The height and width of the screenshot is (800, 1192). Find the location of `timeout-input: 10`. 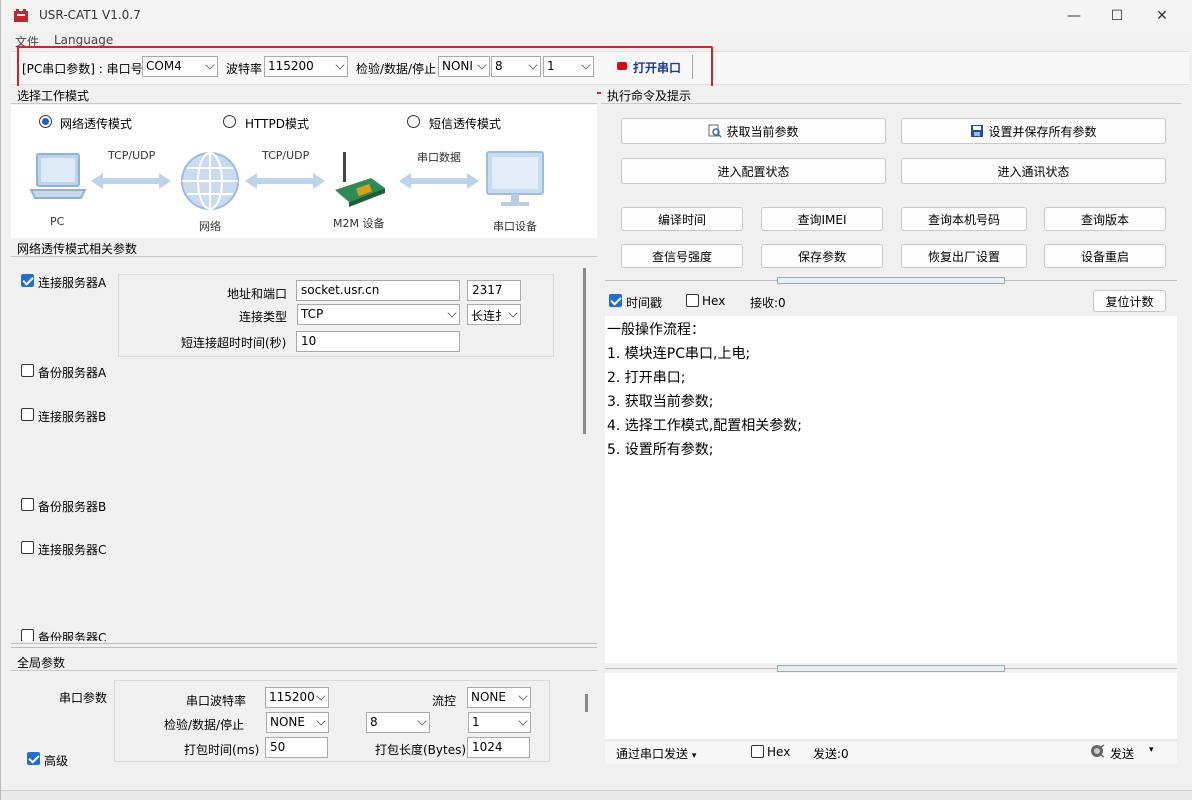

timeout-input: 10 is located at coordinates (378, 341).